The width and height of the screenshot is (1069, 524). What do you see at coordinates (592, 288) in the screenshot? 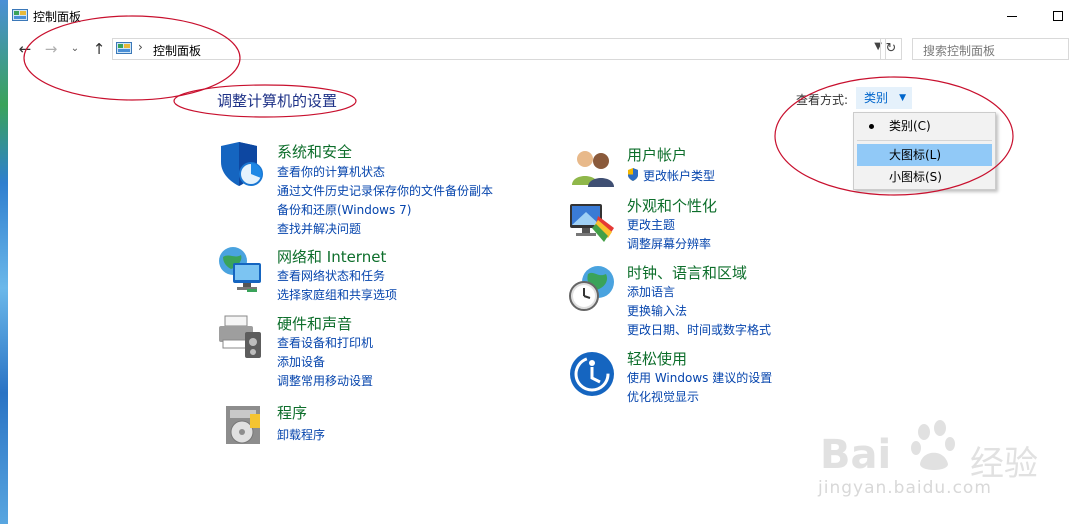
I see `clock-globe-icon` at bounding box center [592, 288].